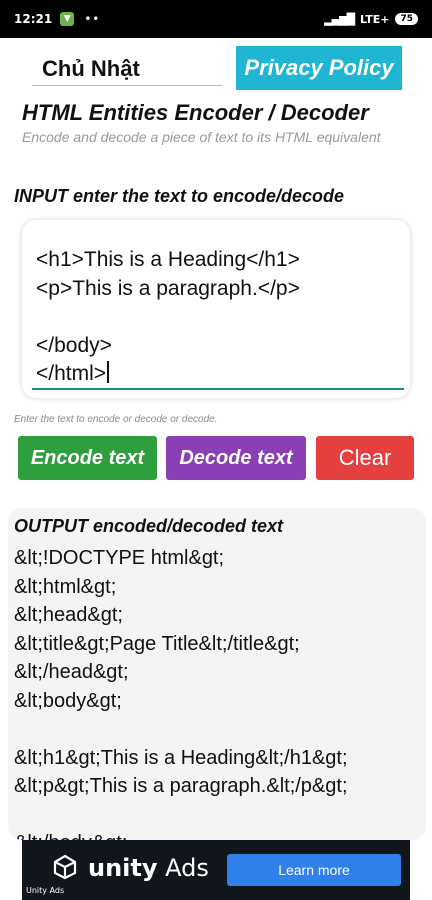 Image resolution: width=432 pixels, height=900 pixels. Describe the element at coordinates (119, 558) in the screenshot. I see `output-line: &lt;!DOCTYPE html&gt;` at that location.